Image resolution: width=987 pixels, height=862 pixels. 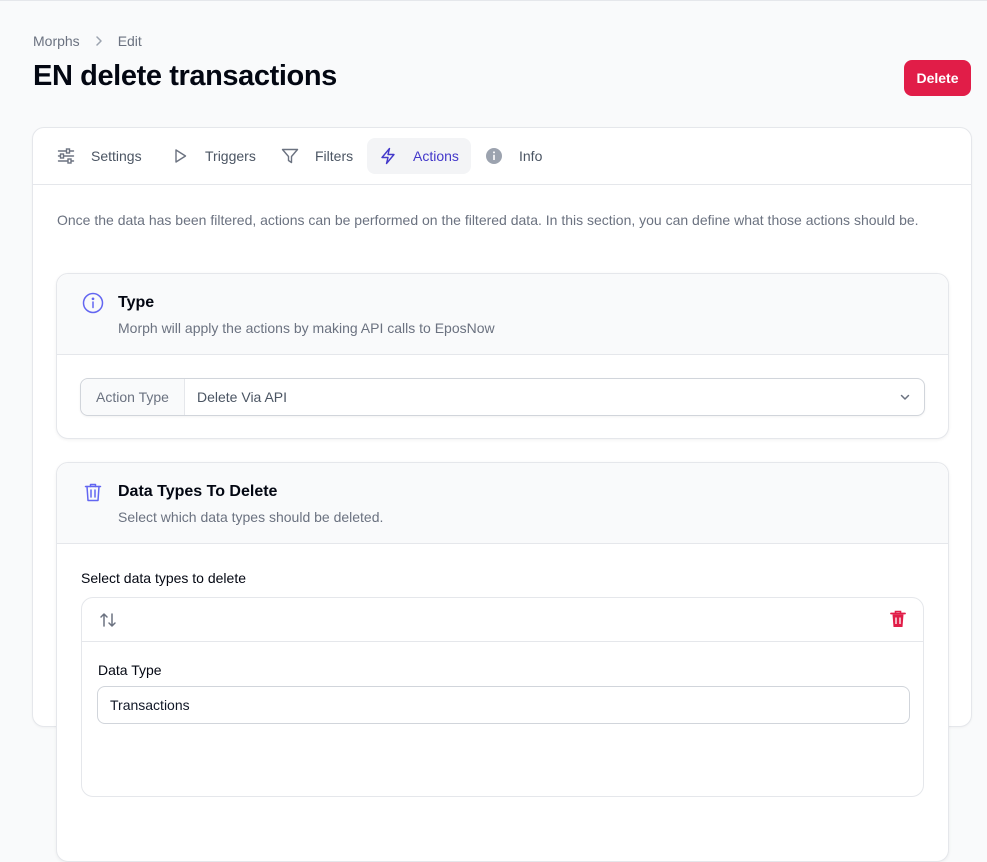 What do you see at coordinates (93, 494) in the screenshot?
I see `trash-icon` at bounding box center [93, 494].